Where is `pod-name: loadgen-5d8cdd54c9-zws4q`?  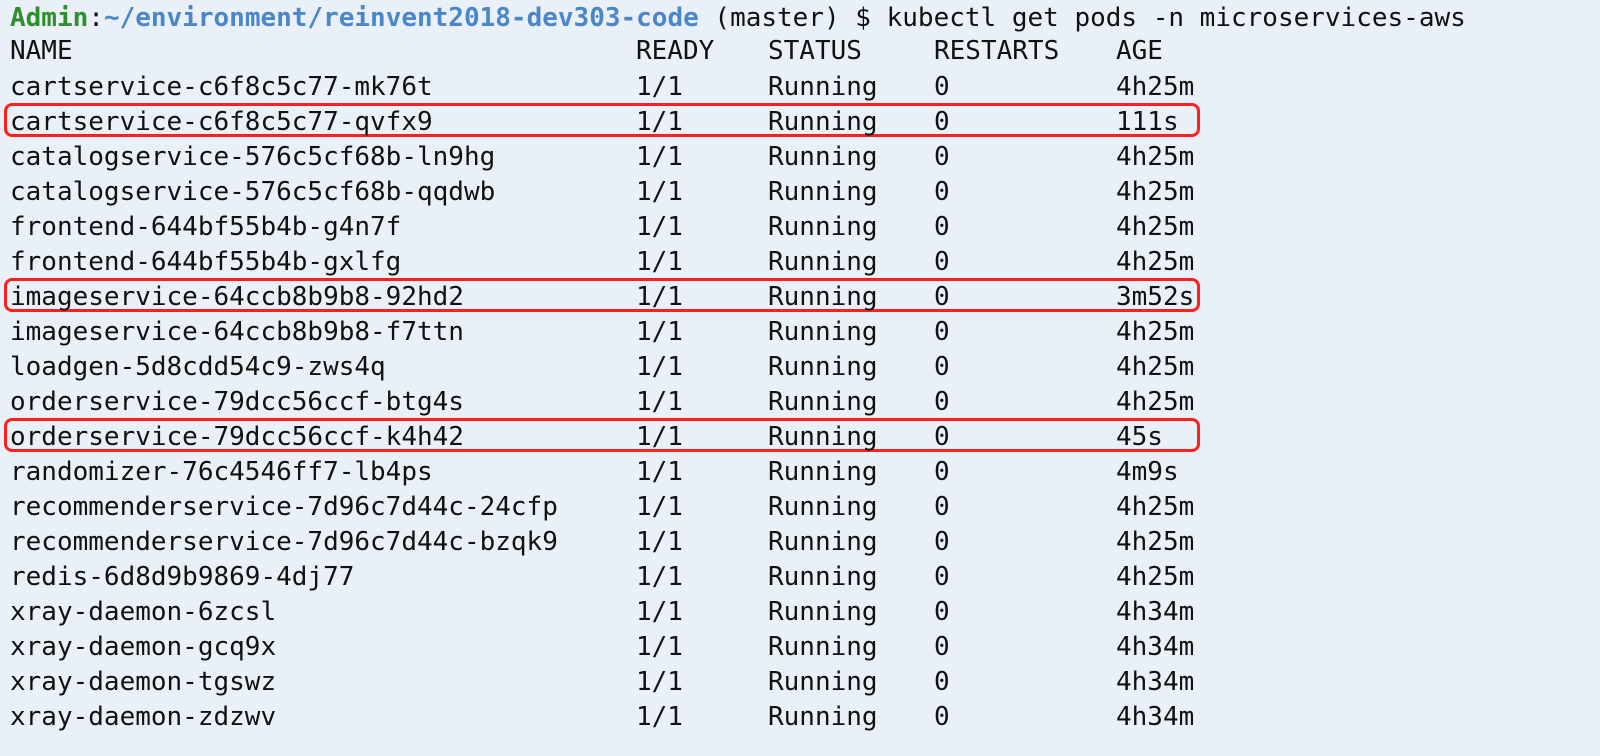
pod-name: loadgen-5d8cdd54c9-zws4q is located at coordinates (198, 367).